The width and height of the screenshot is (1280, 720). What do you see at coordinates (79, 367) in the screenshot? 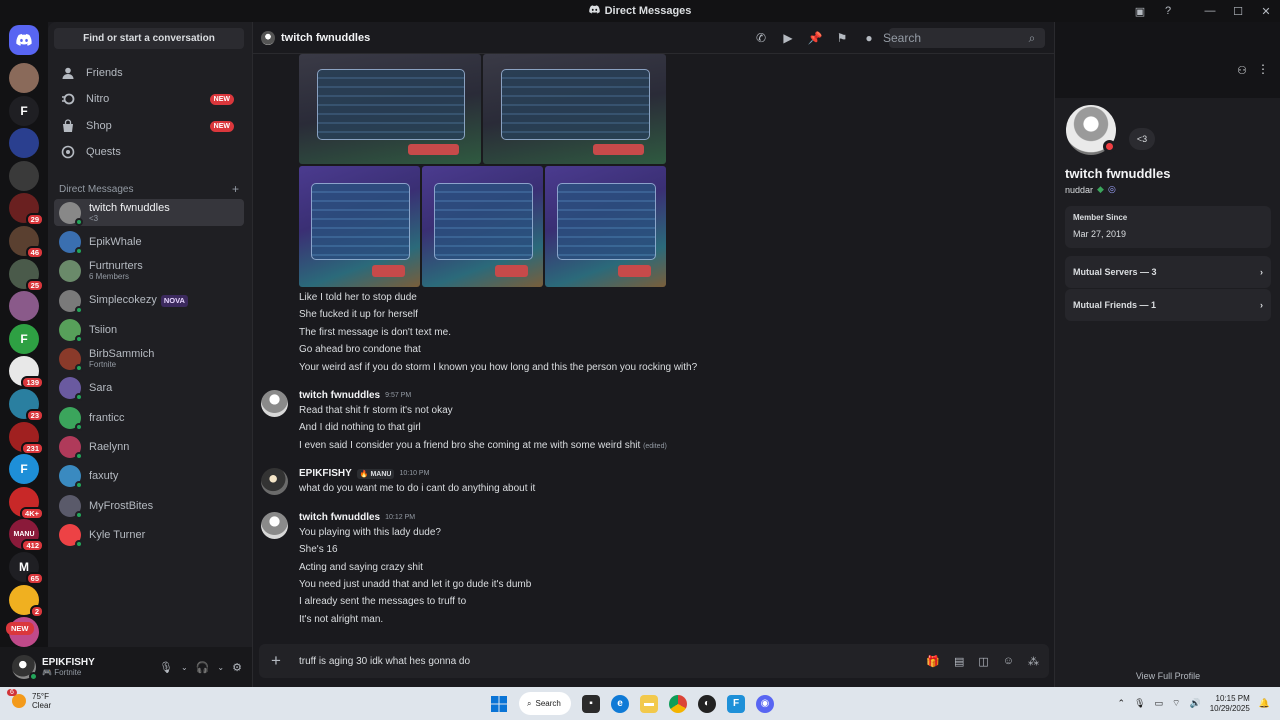
I see `online-status-icon` at bounding box center [79, 367].